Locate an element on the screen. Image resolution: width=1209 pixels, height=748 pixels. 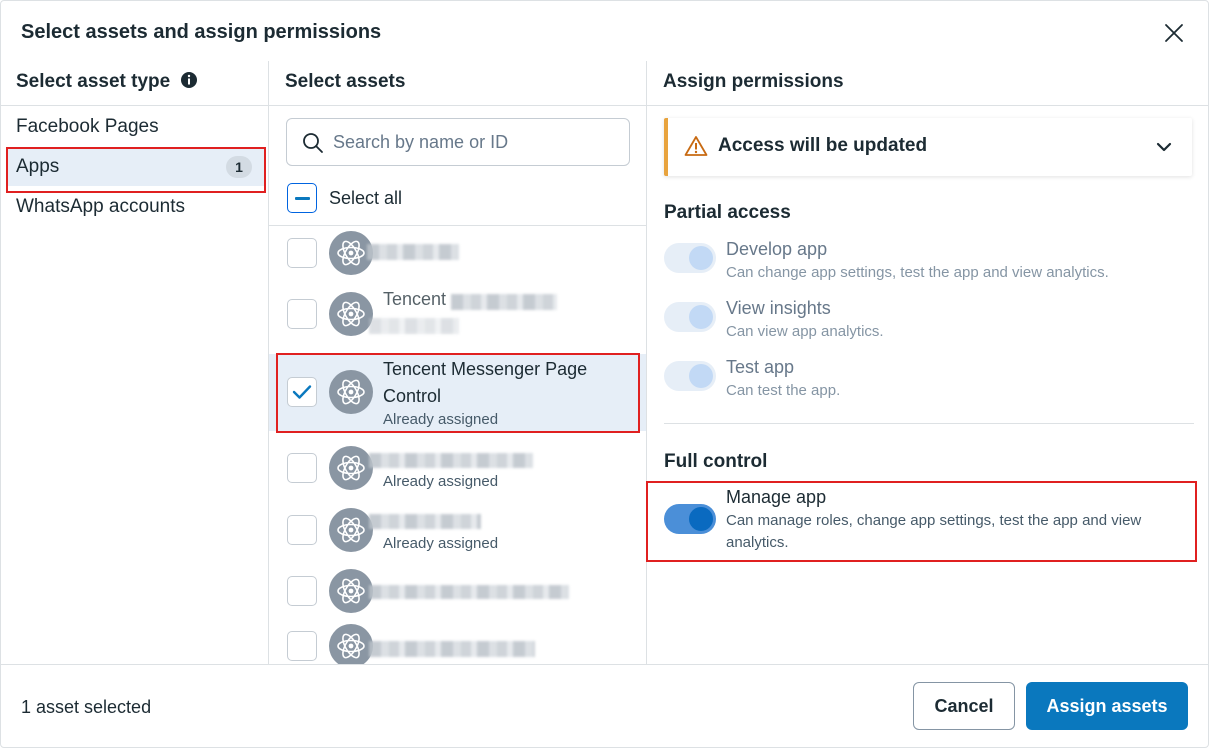
asset-type-label: Apps is located at coordinates (38, 166).